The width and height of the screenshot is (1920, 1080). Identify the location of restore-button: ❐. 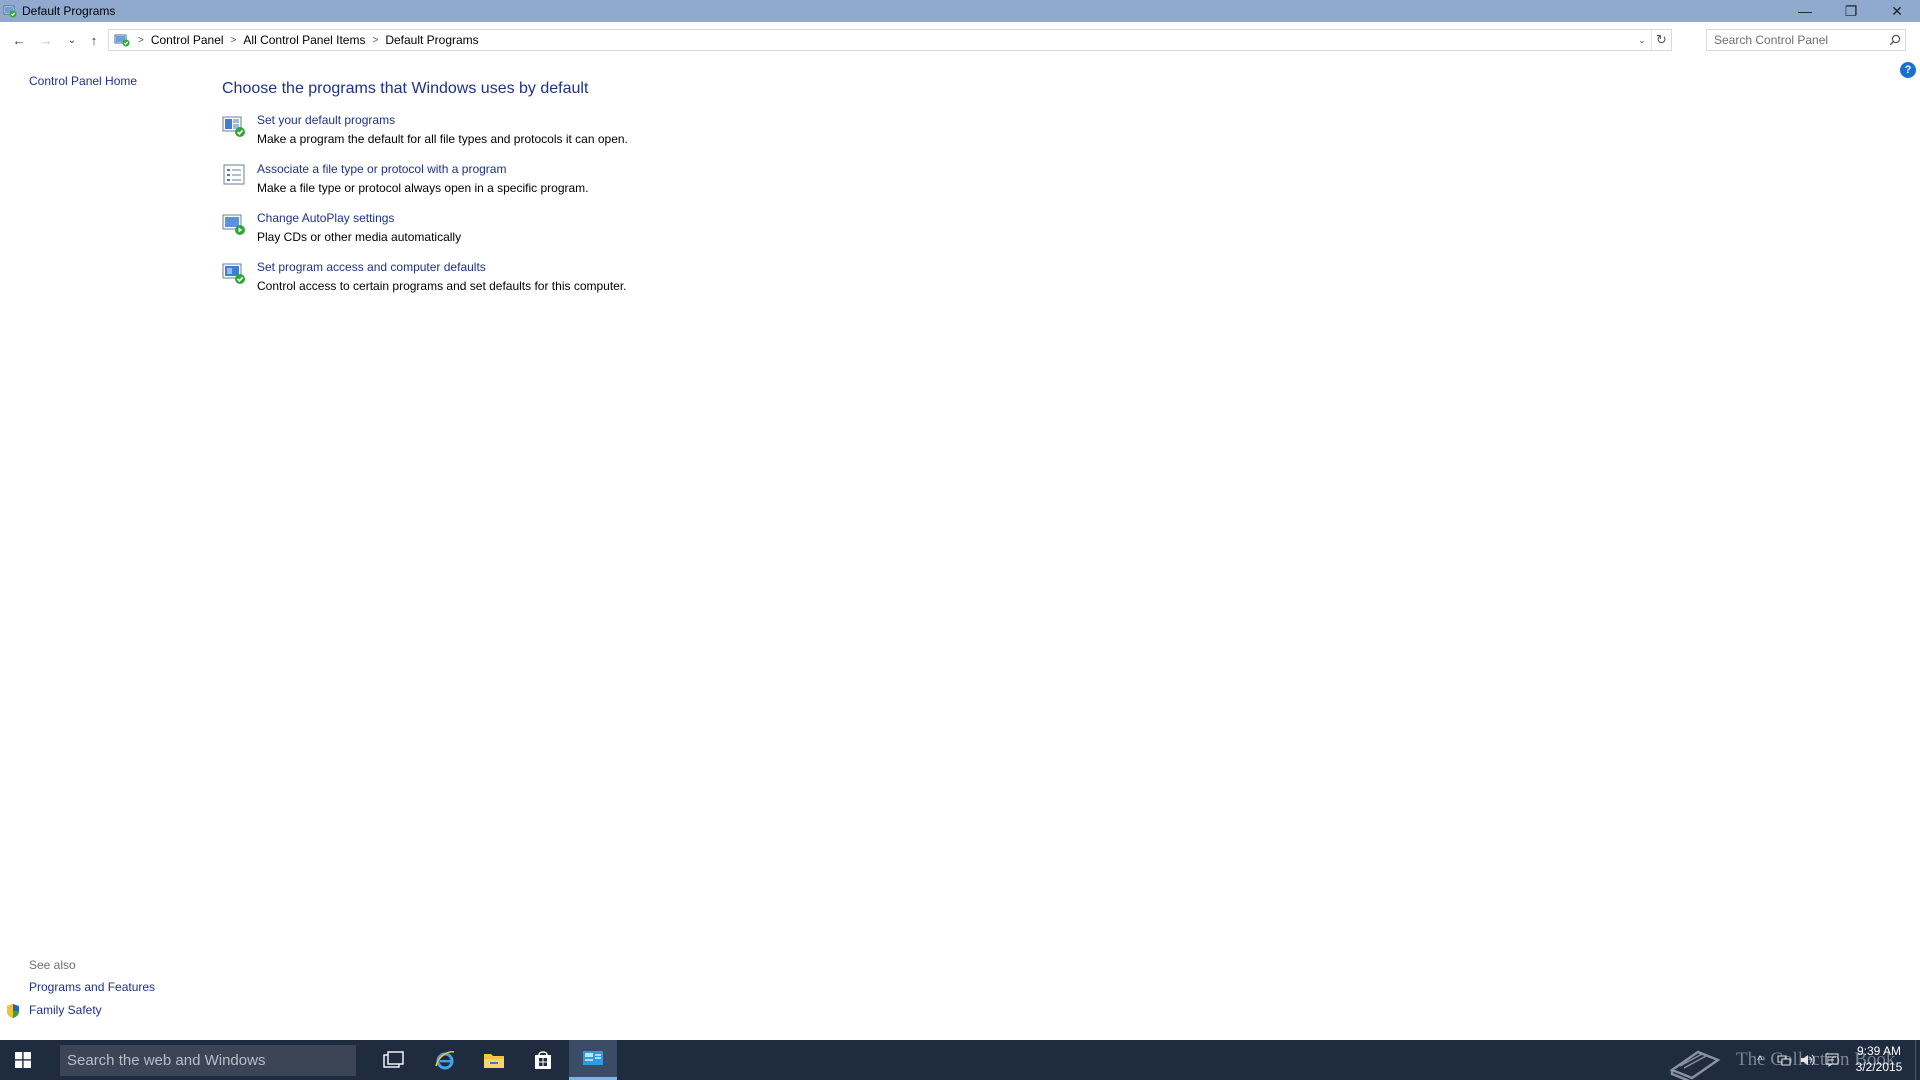
(1851, 11).